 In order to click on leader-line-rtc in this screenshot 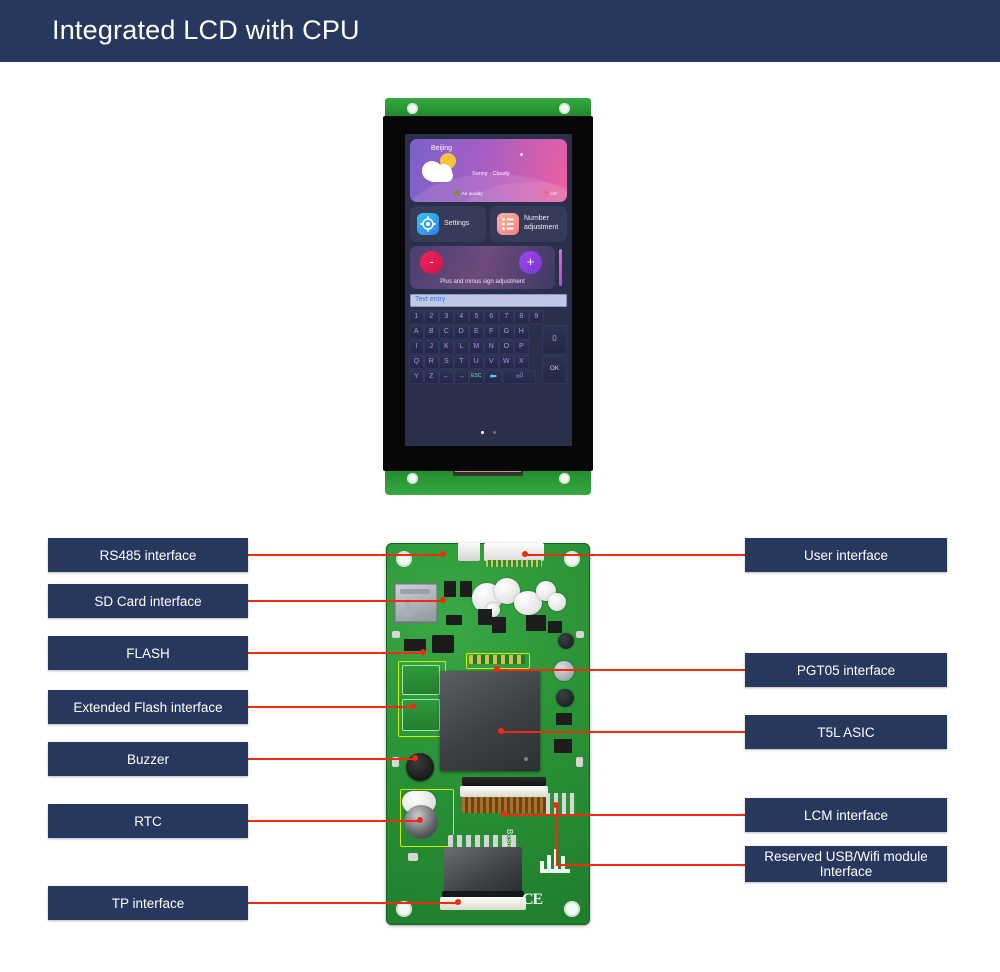, I will do `click(334, 821)`.